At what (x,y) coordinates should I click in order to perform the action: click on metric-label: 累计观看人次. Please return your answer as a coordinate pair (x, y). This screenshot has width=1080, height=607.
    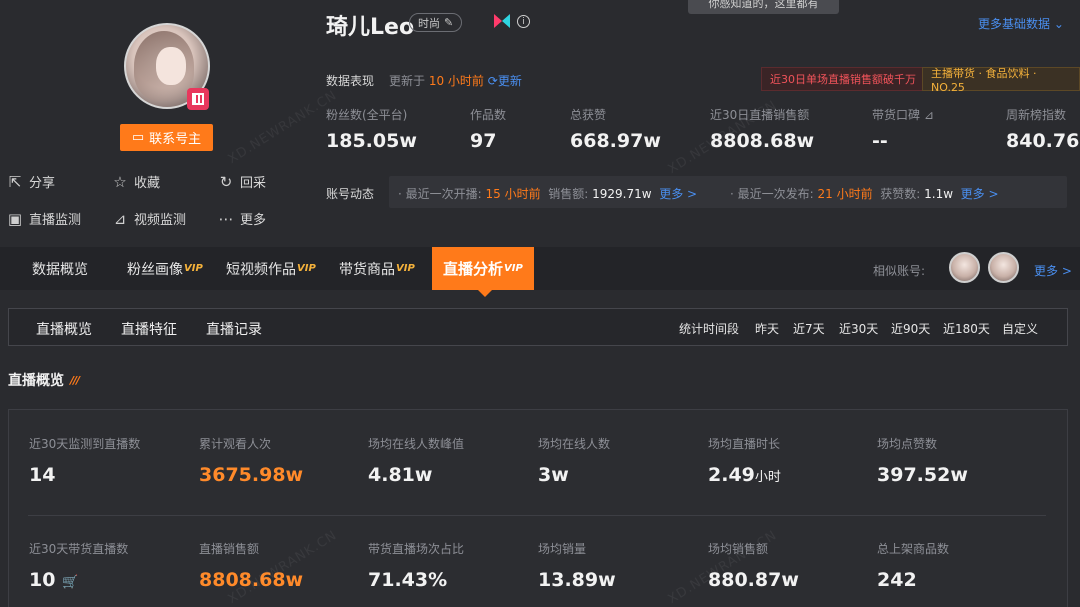
    Looking at the image, I should click on (235, 444).